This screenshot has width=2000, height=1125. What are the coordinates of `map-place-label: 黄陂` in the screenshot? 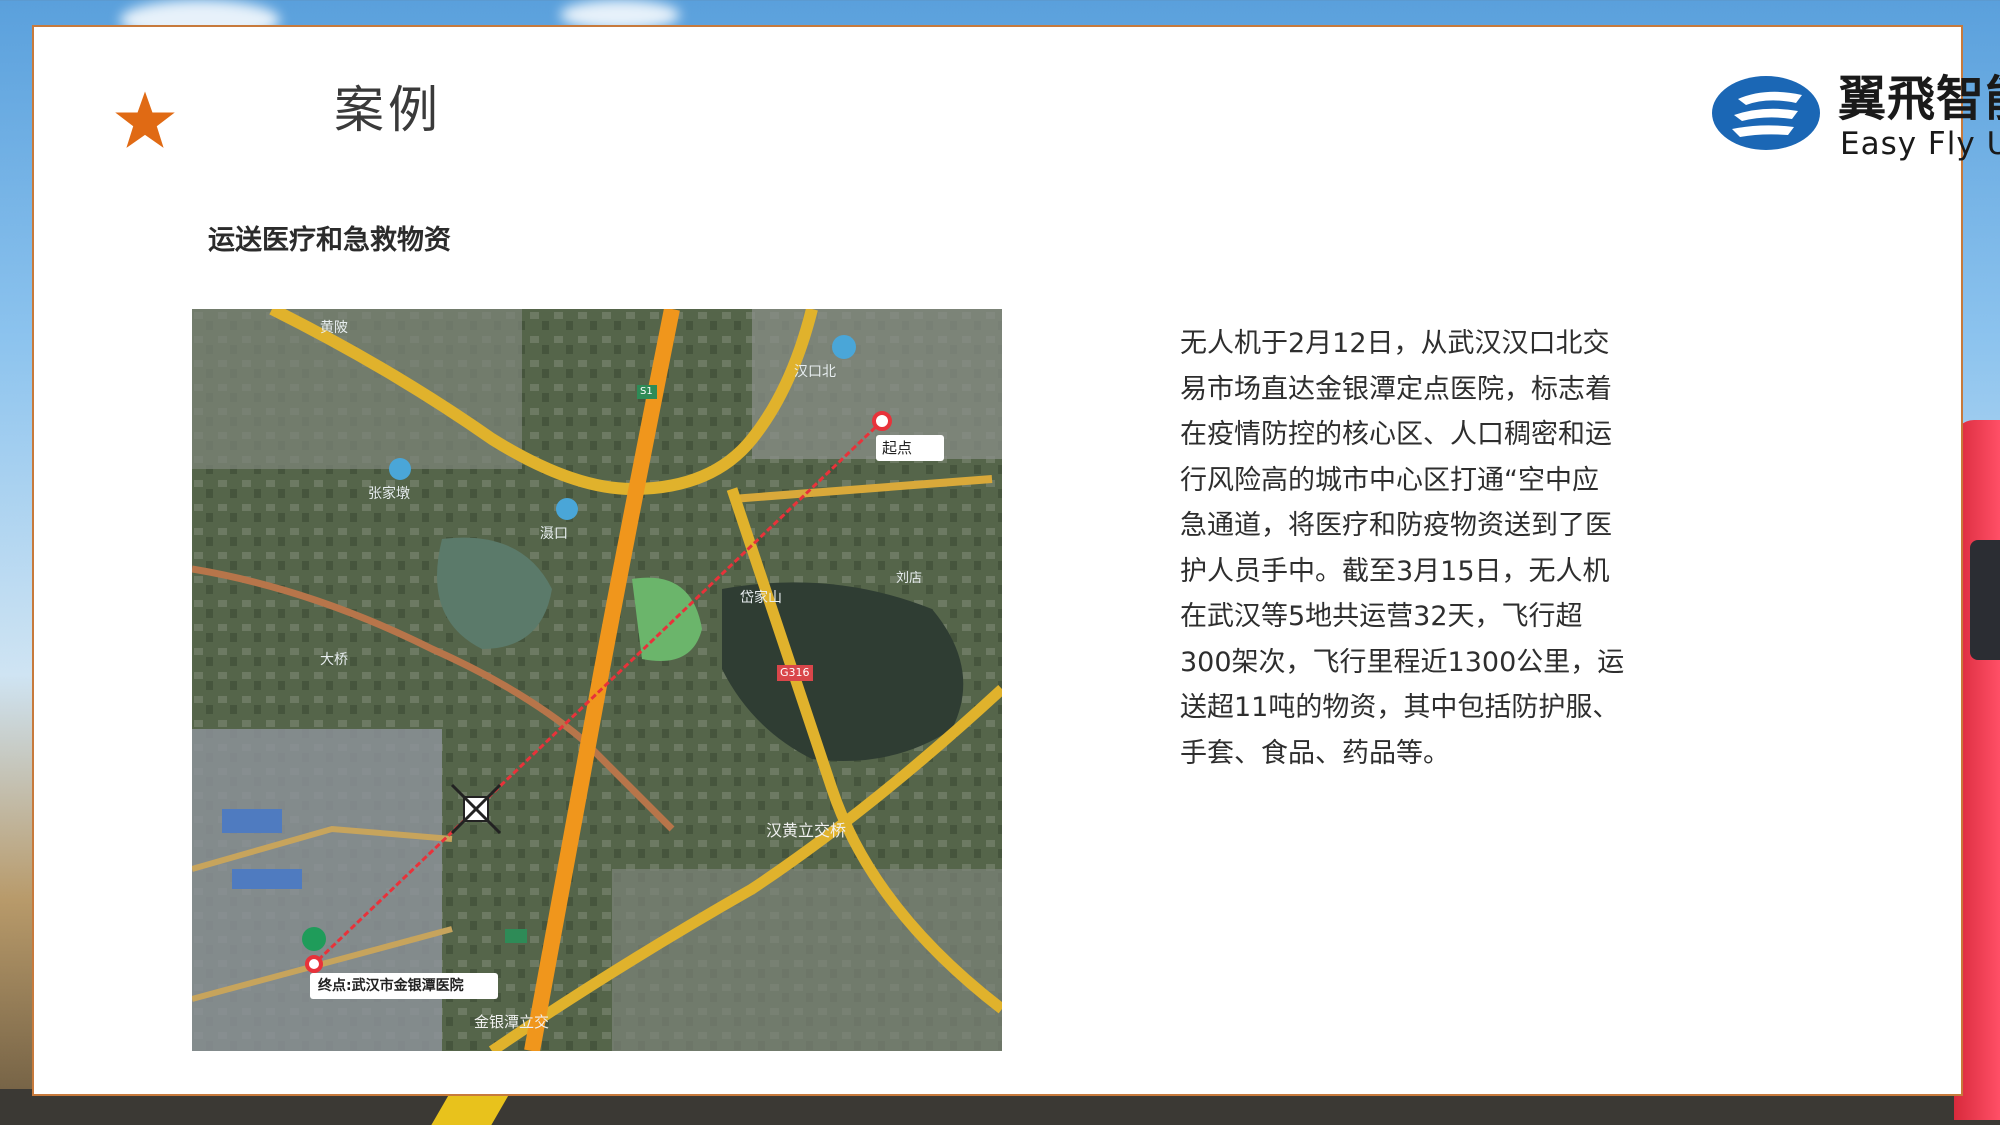 It's located at (334, 328).